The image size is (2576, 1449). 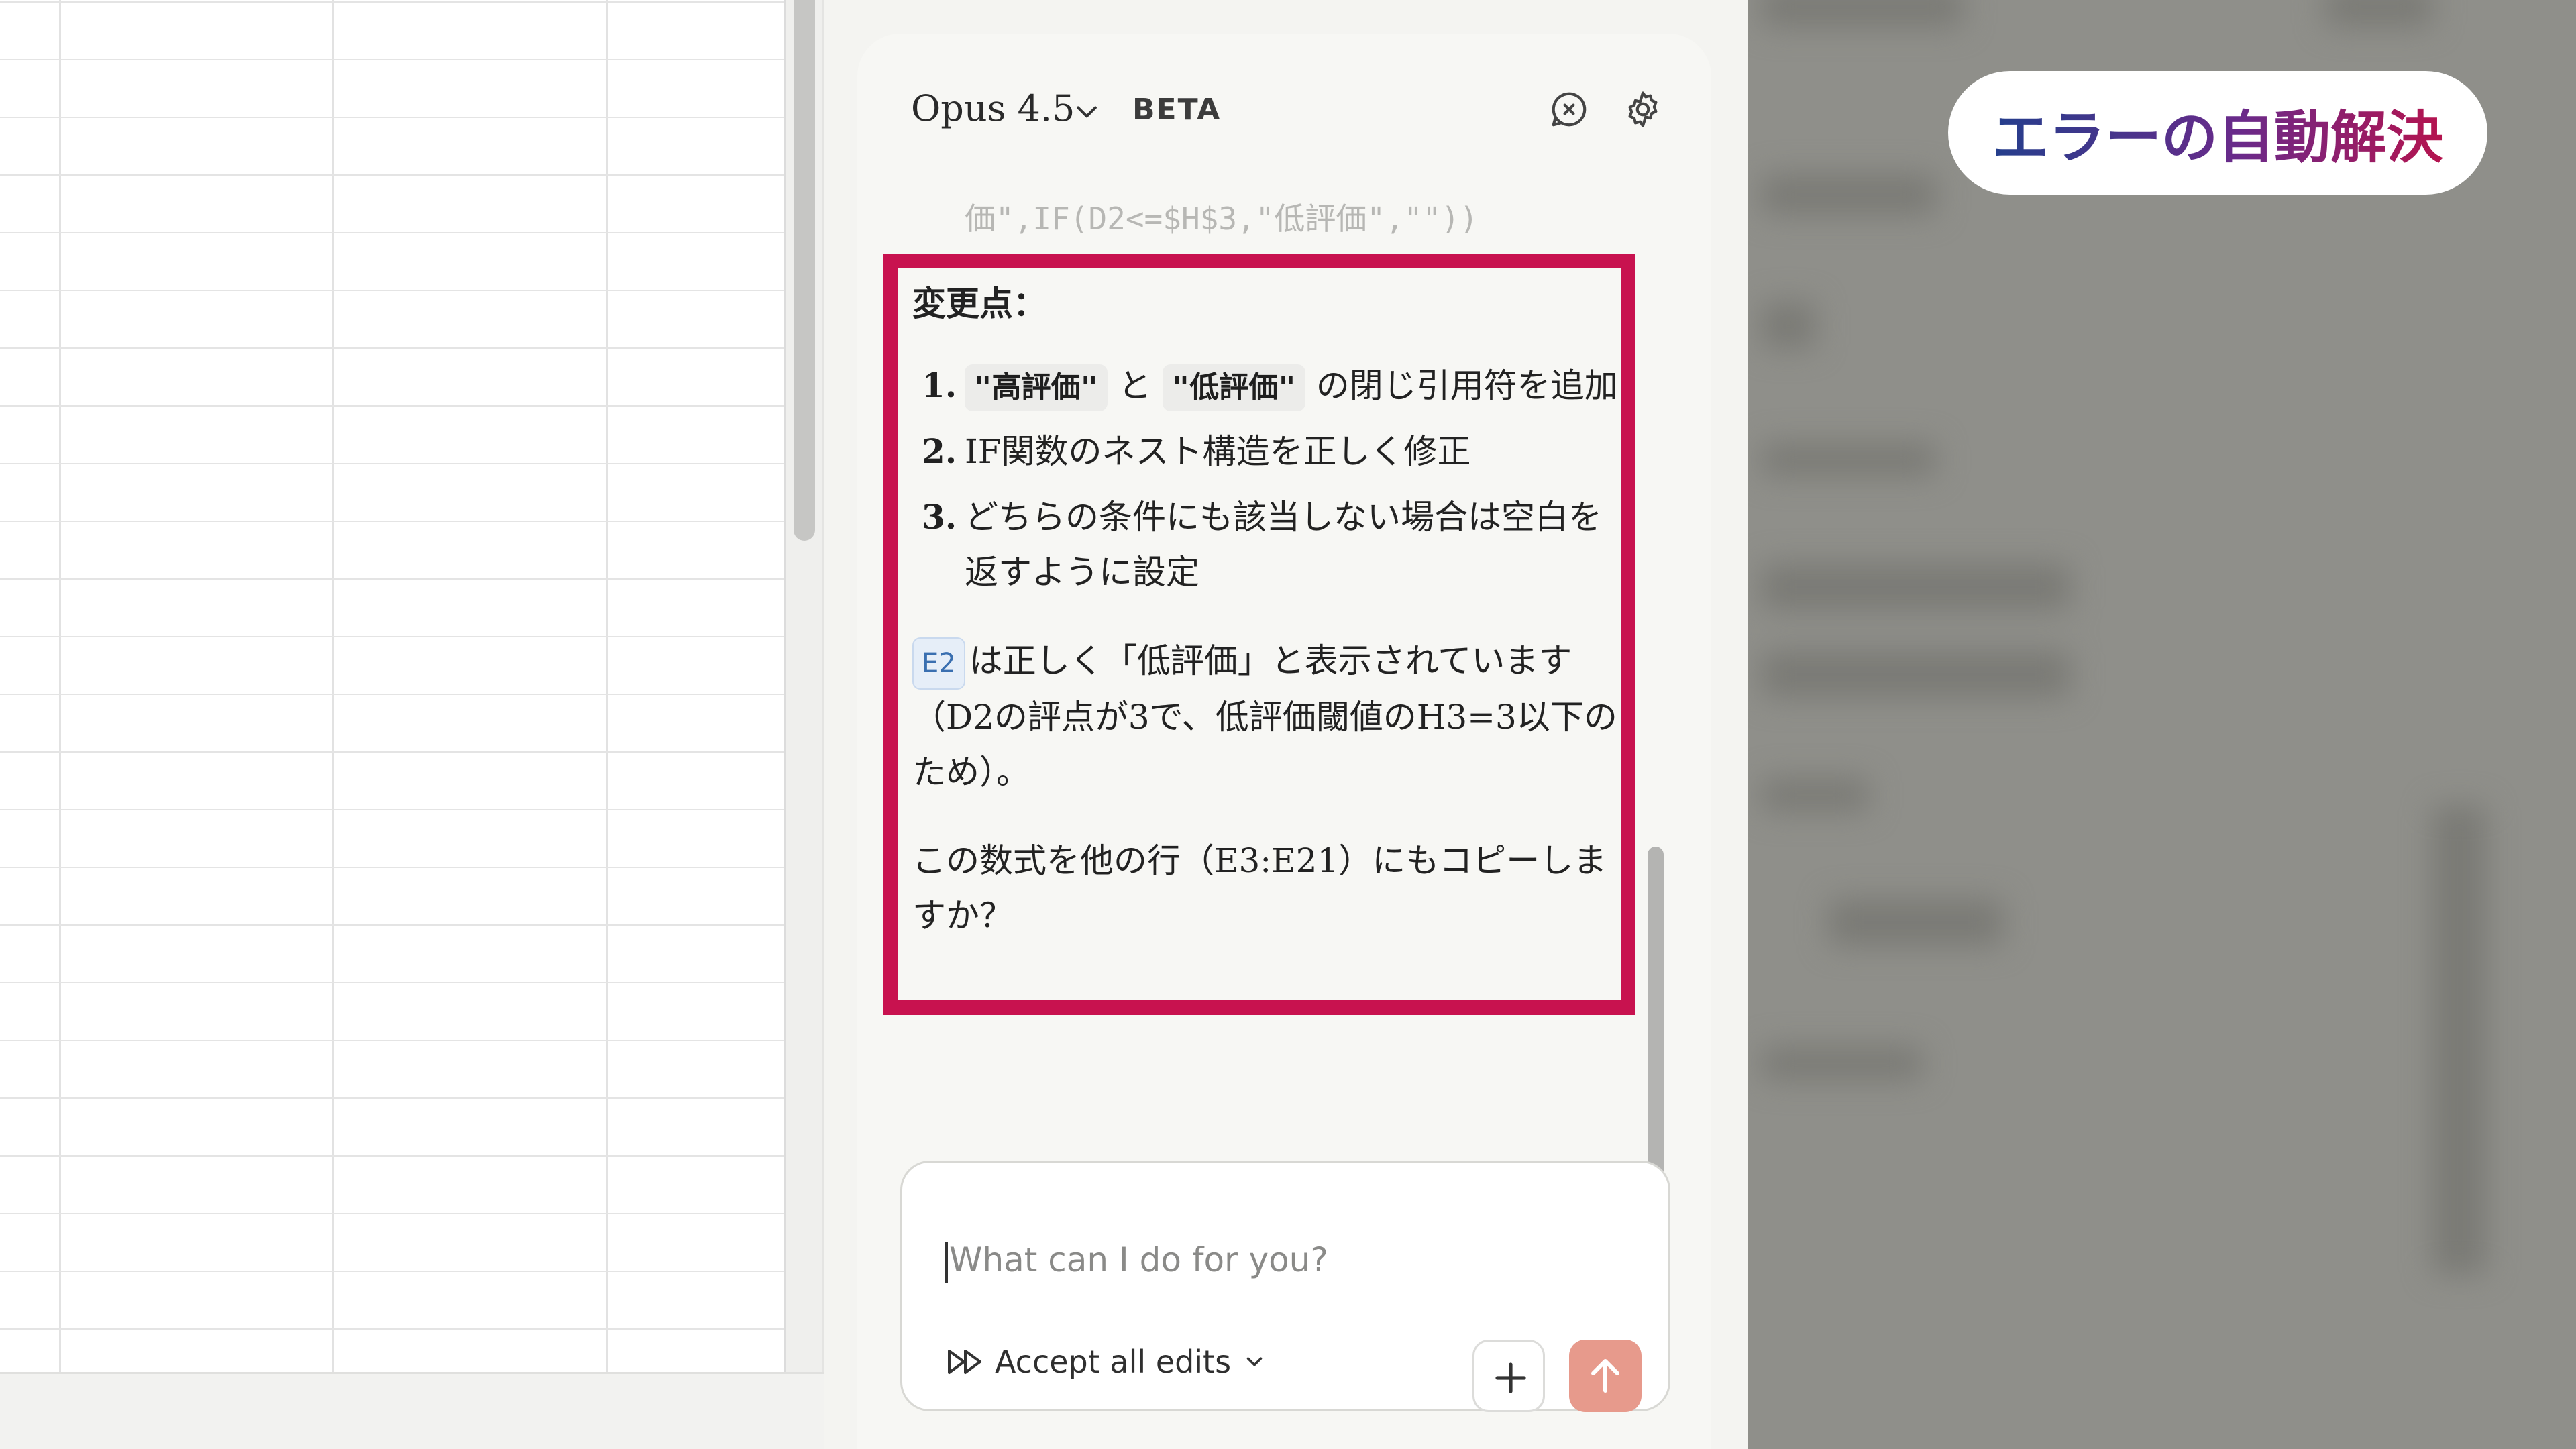 What do you see at coordinates (804, 270) in the screenshot?
I see `sheet-vertical-scrollbar` at bounding box center [804, 270].